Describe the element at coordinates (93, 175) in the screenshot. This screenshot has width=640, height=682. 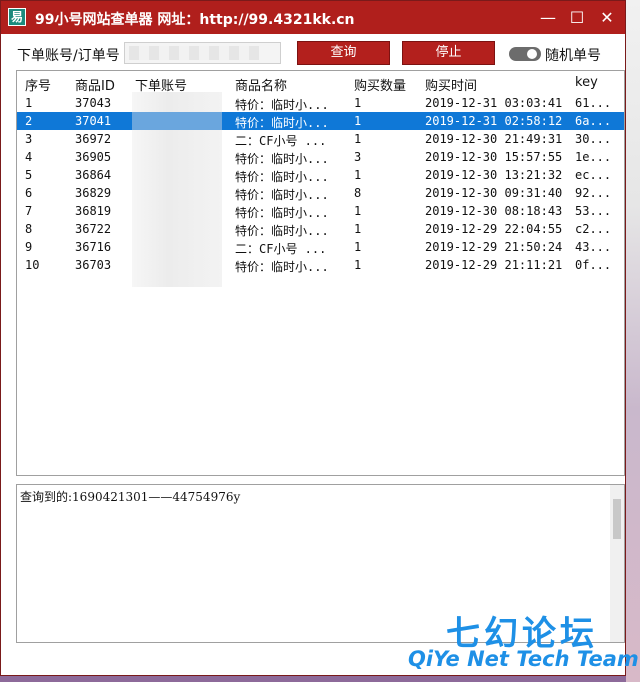
I see `table-cell: 36864` at that location.